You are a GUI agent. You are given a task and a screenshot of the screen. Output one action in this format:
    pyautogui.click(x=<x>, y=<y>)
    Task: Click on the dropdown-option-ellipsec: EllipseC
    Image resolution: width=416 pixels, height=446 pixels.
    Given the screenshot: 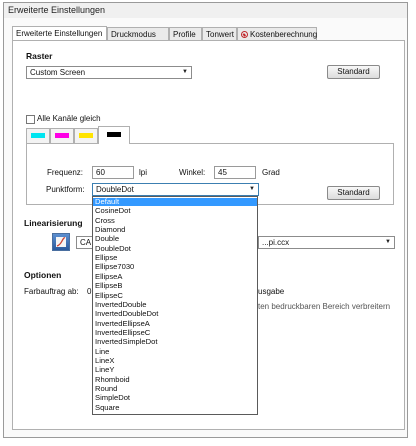 What is the action you would take?
    pyautogui.click(x=175, y=295)
    